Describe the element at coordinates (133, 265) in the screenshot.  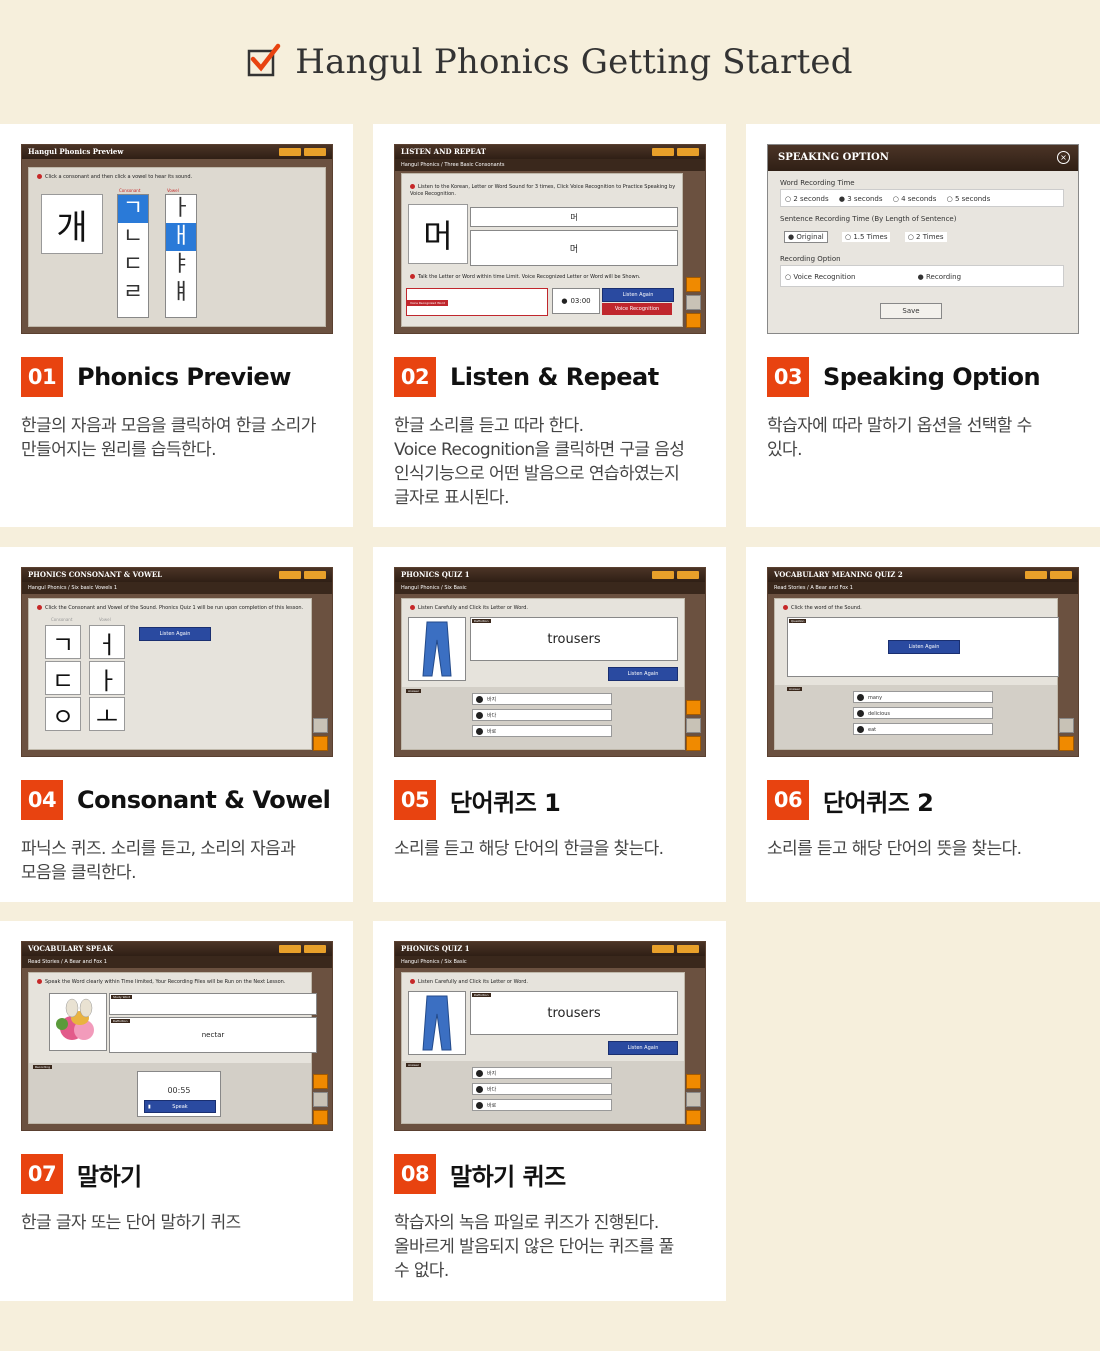
I see `consonant-item: ㄷ` at that location.